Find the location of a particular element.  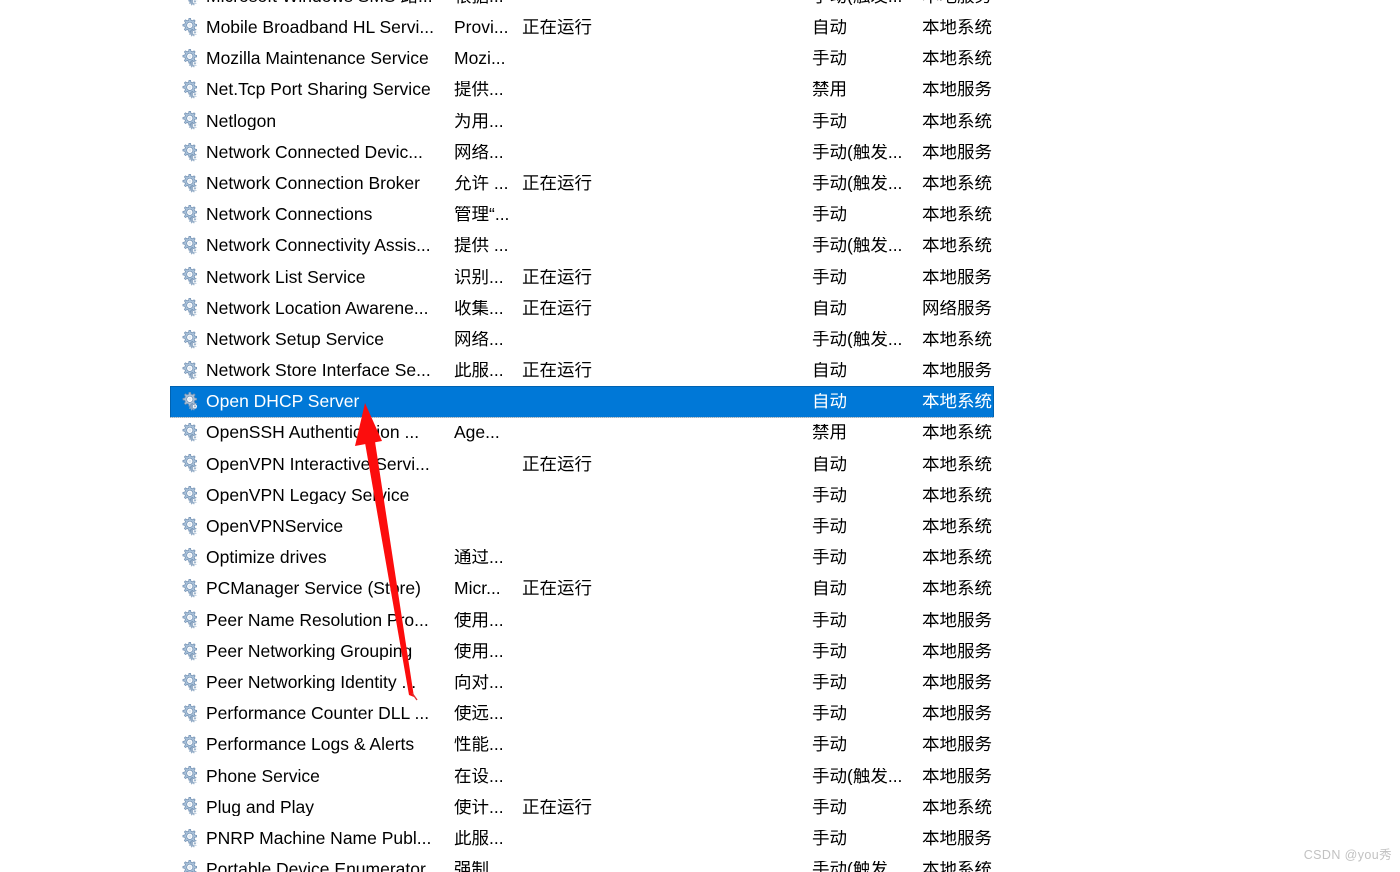

service-row: Peer Networking Identity ... 向对... 手动 本地服务 is located at coordinates (582, 683).